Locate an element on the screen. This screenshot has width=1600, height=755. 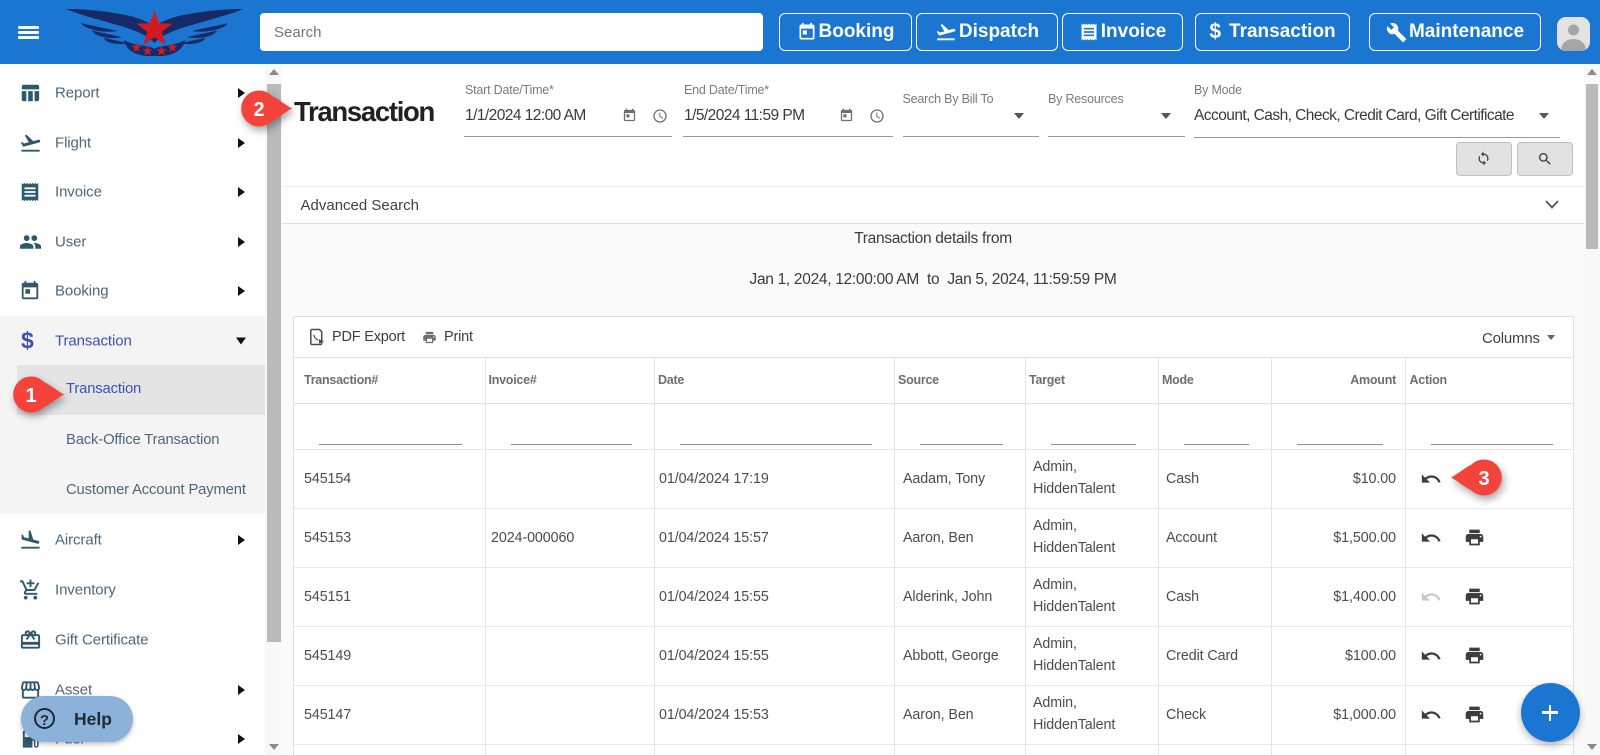
svg-text: 2 is located at coordinates (258, 110).